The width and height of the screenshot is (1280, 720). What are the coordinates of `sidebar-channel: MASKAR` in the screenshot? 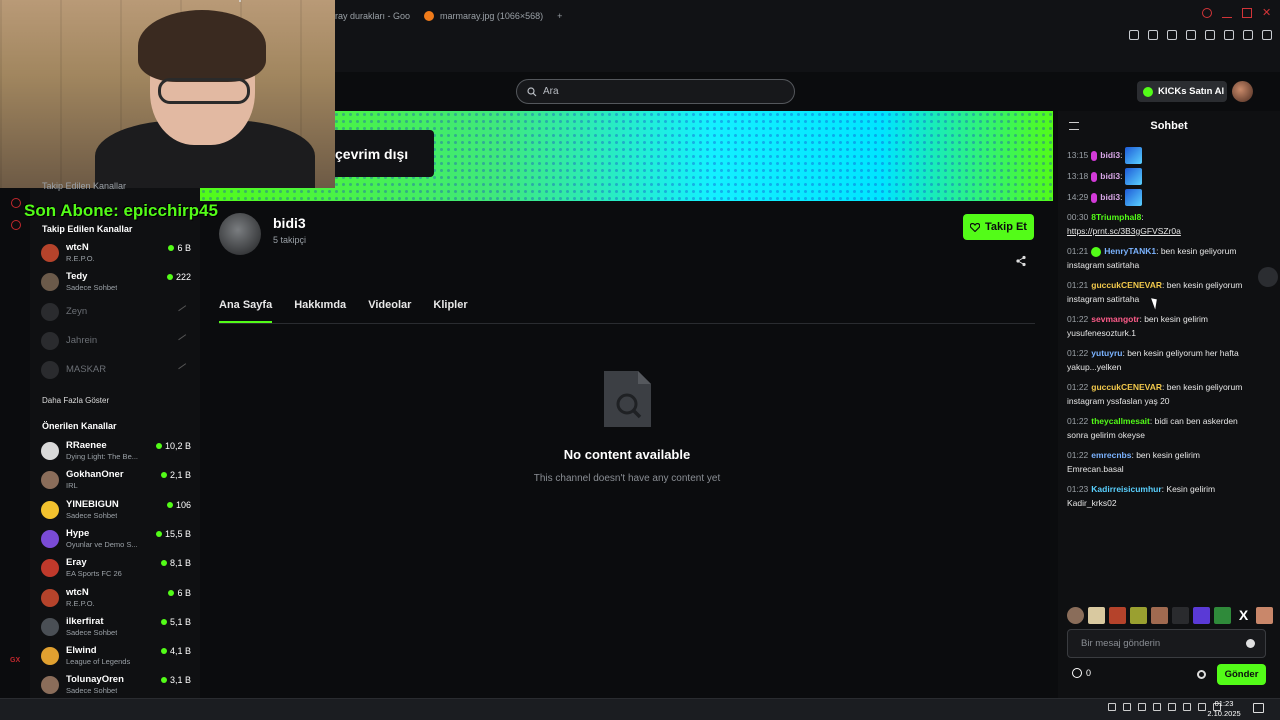 It's located at (116, 371).